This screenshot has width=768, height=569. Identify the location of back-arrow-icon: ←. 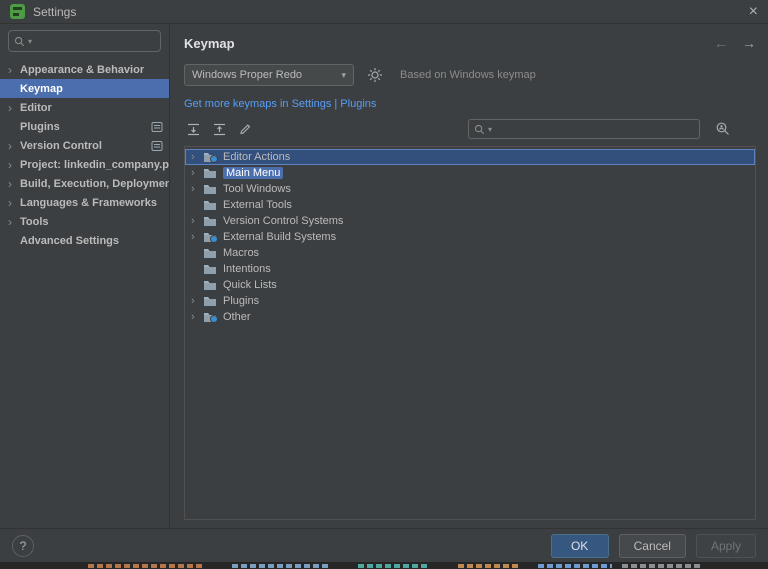
(721, 43).